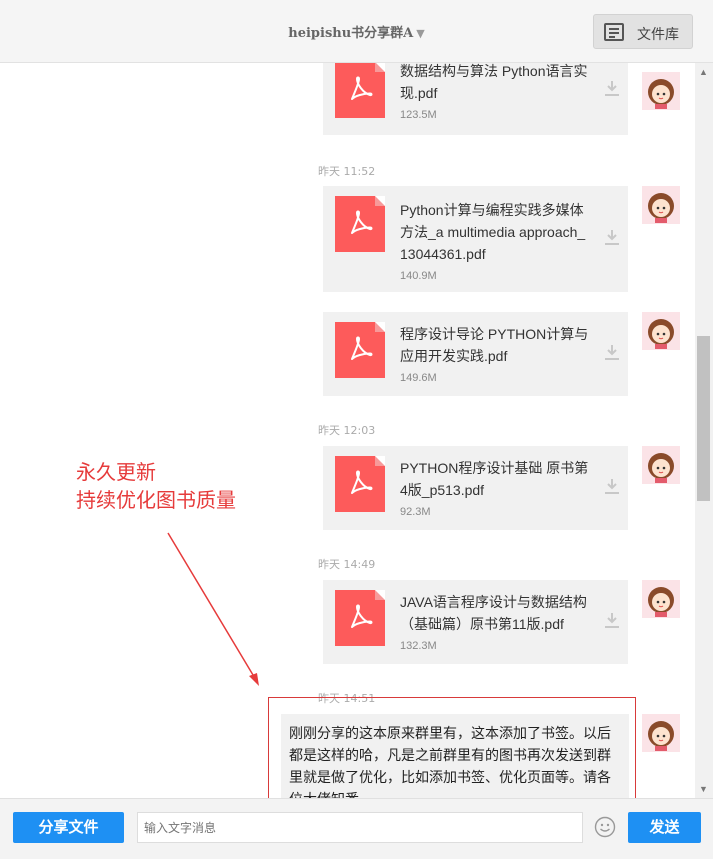  What do you see at coordinates (605, 827) in the screenshot?
I see `emoji-icon` at bounding box center [605, 827].